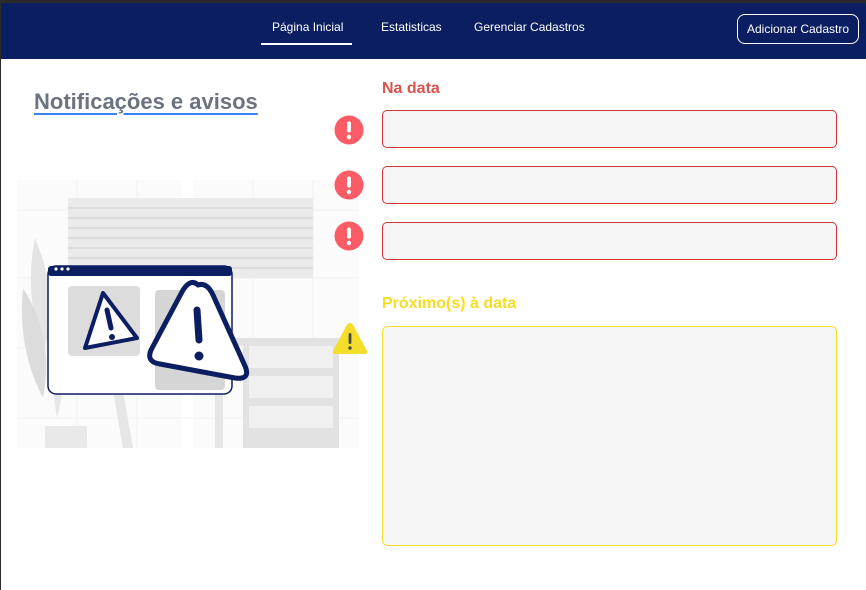 This screenshot has height=590, width=866. Describe the element at coordinates (411, 27) in the screenshot. I see `nav-link-statistics: Estatisticas` at that location.